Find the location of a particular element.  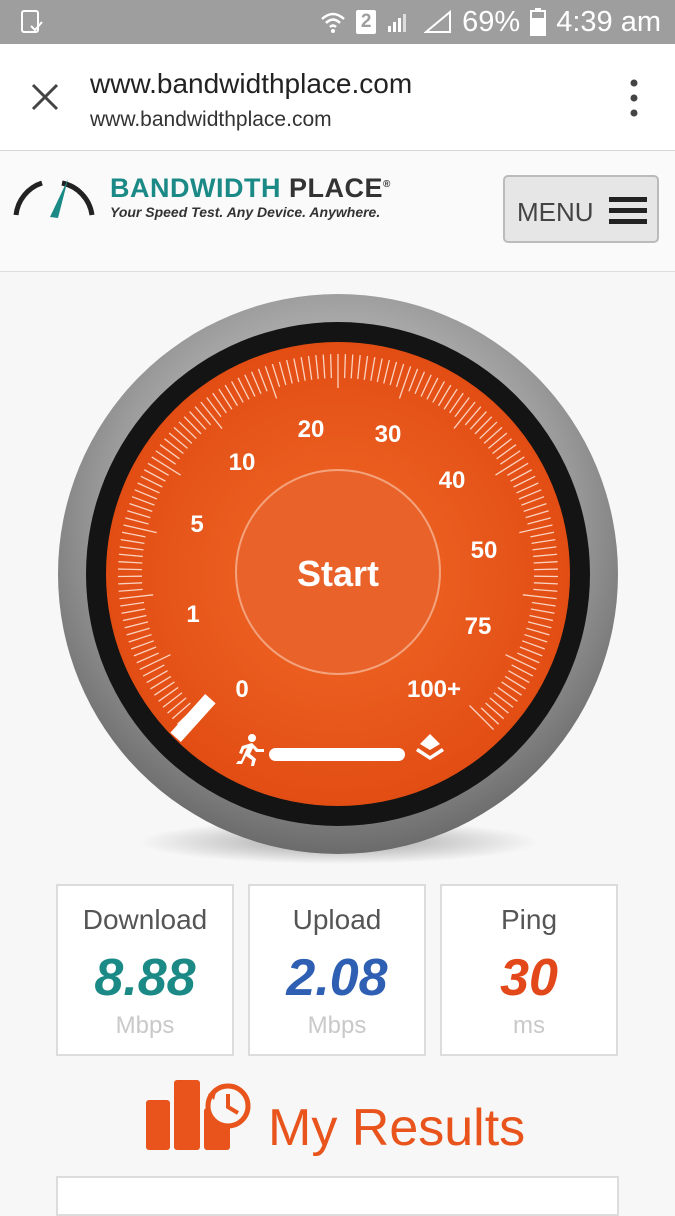

scale-label-20: 20 is located at coordinates (311, 429).